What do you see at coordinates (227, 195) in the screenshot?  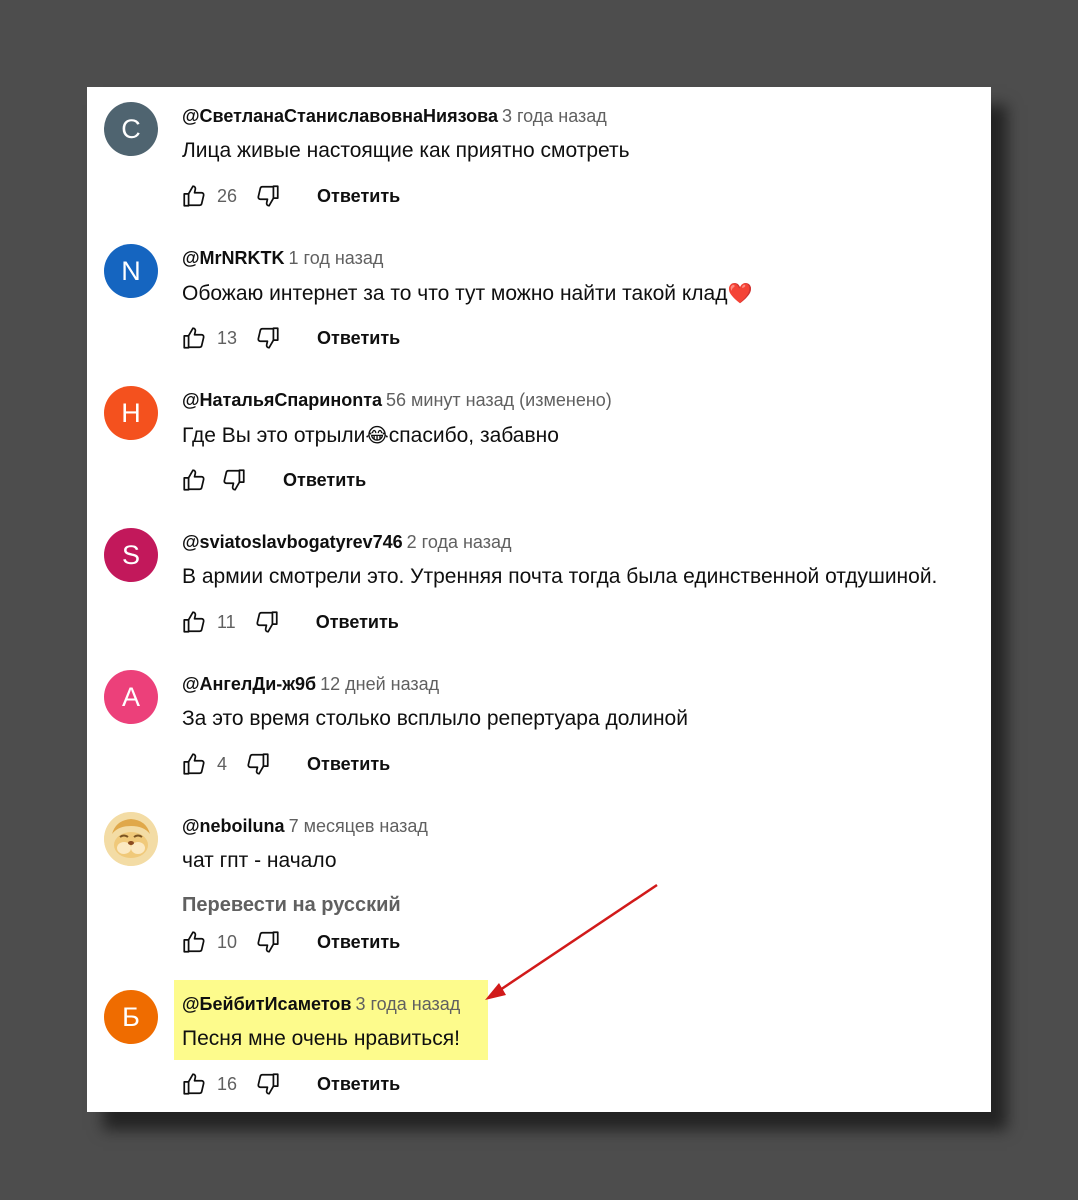 I see `like-count: 26` at bounding box center [227, 195].